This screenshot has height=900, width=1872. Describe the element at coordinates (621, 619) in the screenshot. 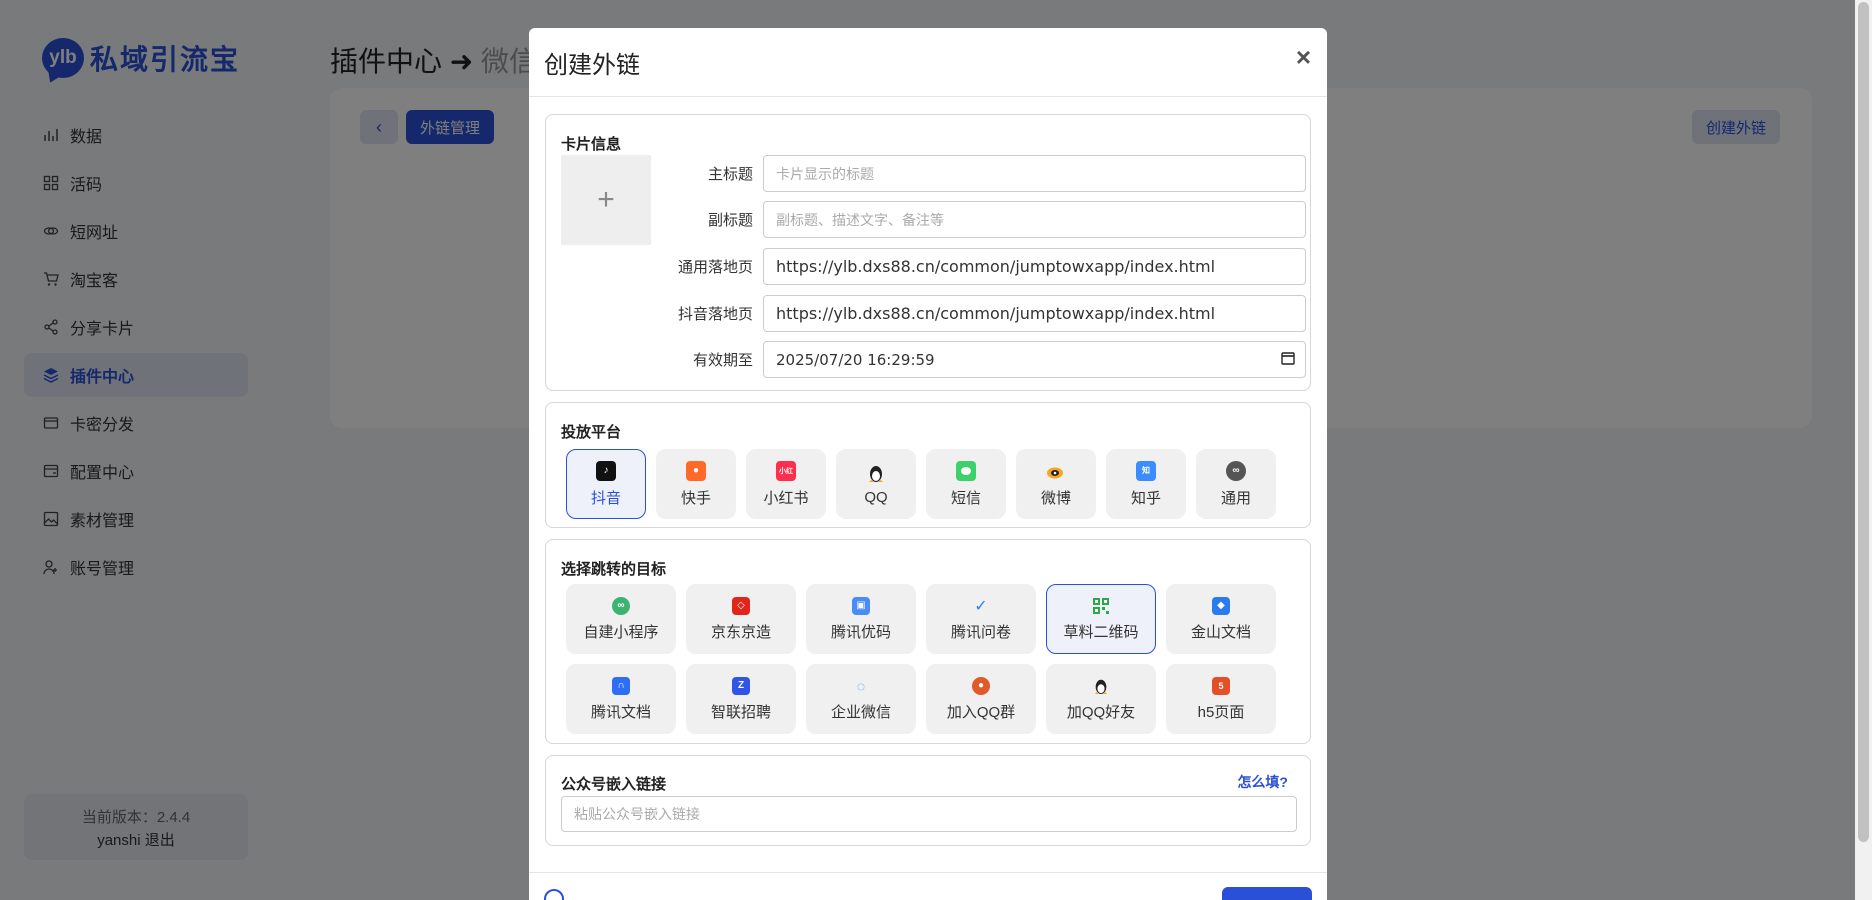

I see `target-miniprogram: ∞ 自建小程序` at that location.